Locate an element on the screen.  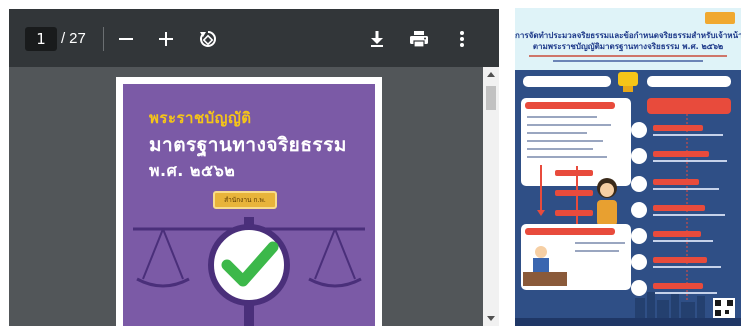
more-options-button is located at coordinates (462, 39).